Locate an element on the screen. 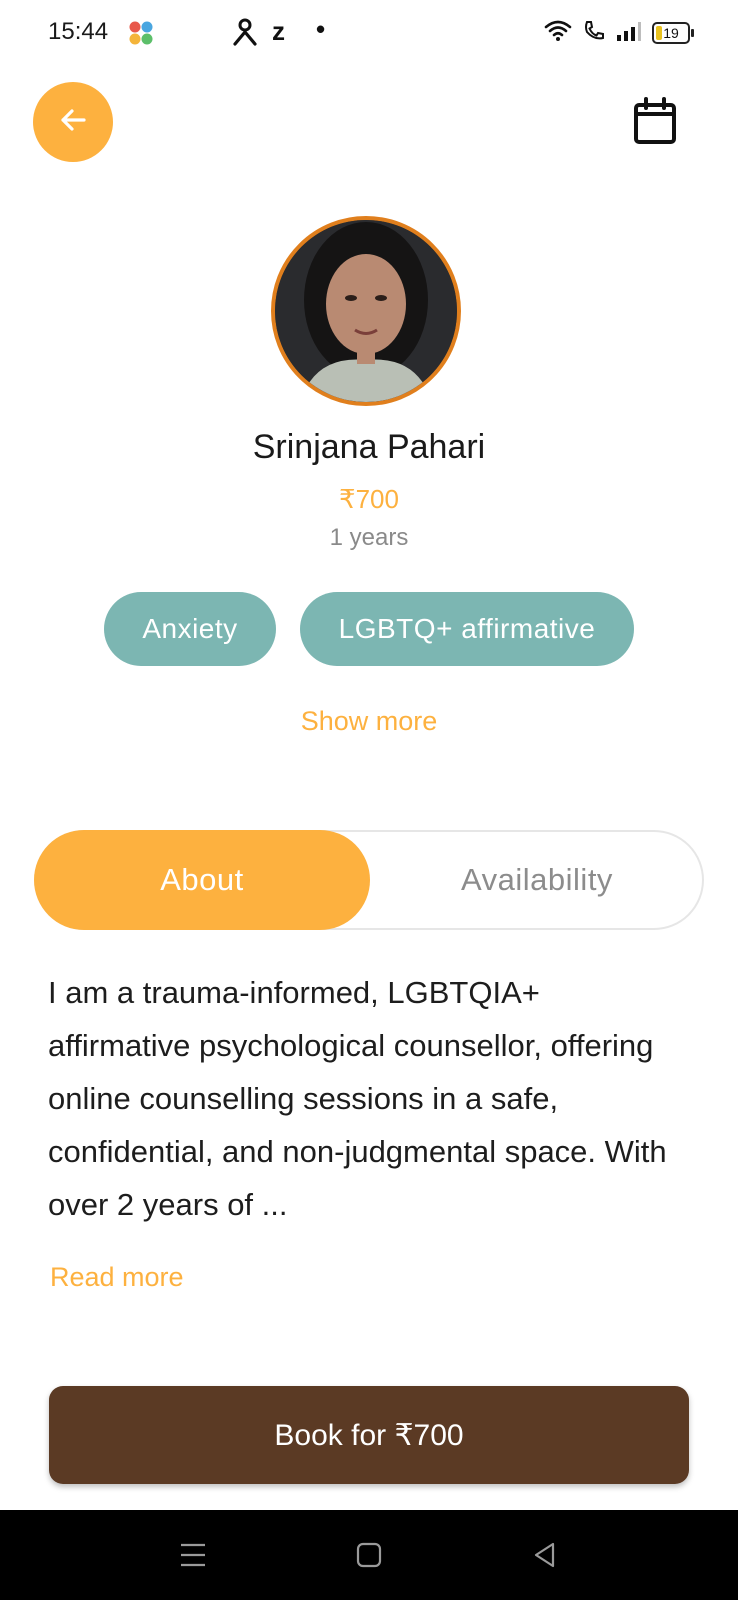  status-icons: 19 is located at coordinates (619, 33).